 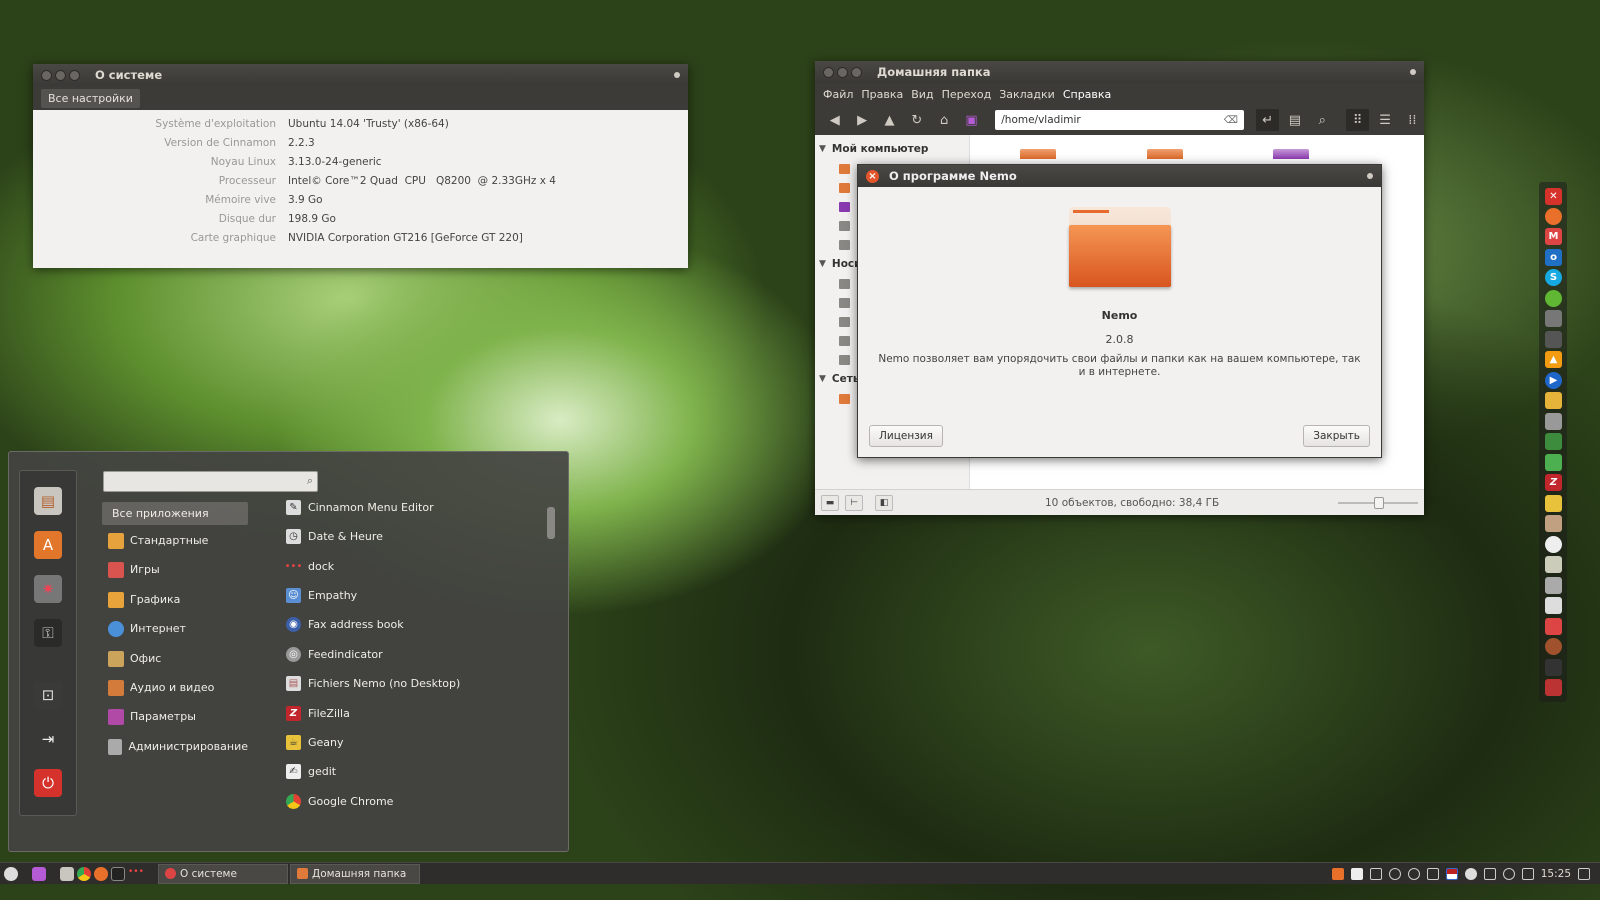 I want to click on logout-icon: ⇥, so click(x=48, y=739).